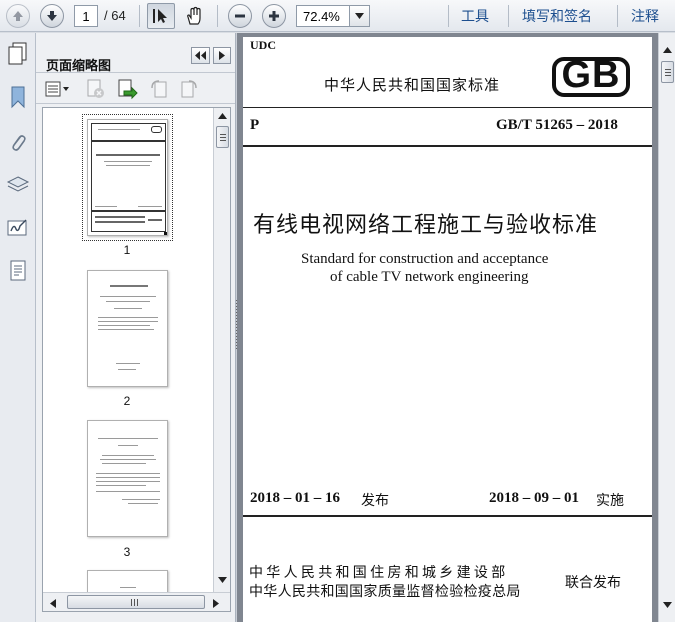 The image size is (675, 622). I want to click on footer-rule, so click(447, 516).